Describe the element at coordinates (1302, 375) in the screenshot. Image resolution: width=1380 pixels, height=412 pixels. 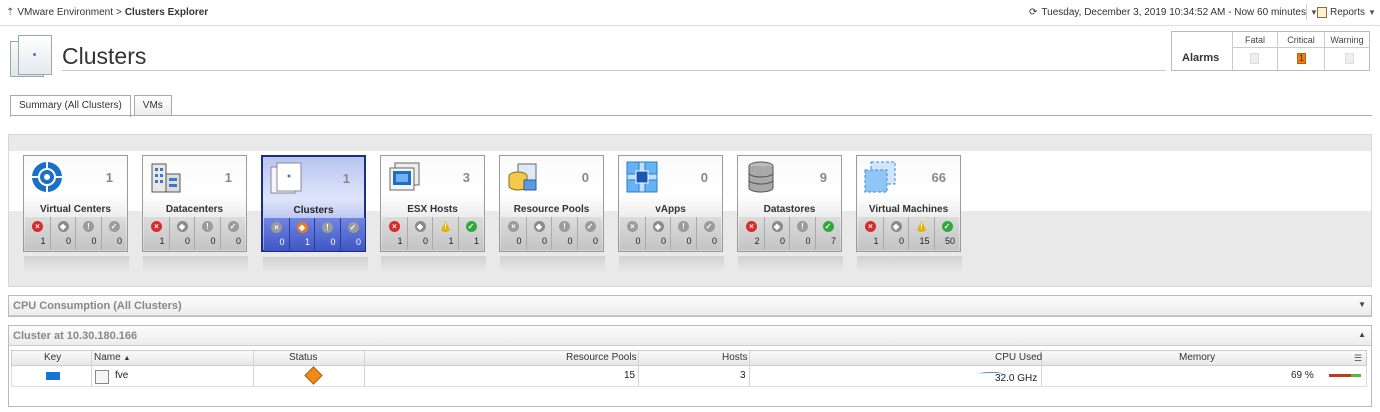
I see `memory-value: 69 %` at that location.